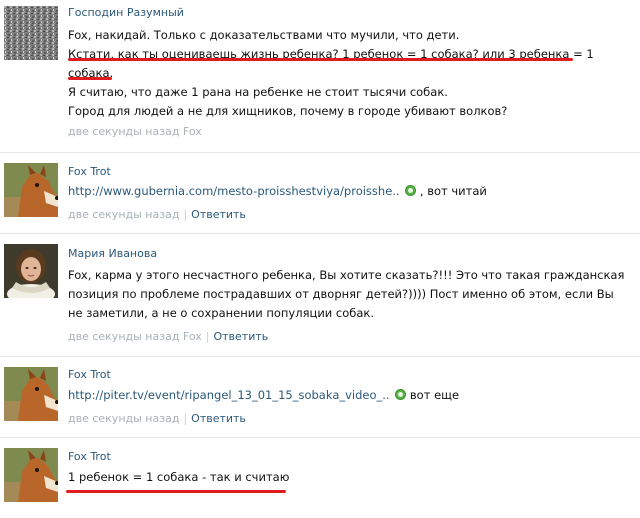 The height and width of the screenshot is (518, 640). What do you see at coordinates (434, 395) in the screenshot?
I see `comment-text-tail: вот еще` at bounding box center [434, 395].